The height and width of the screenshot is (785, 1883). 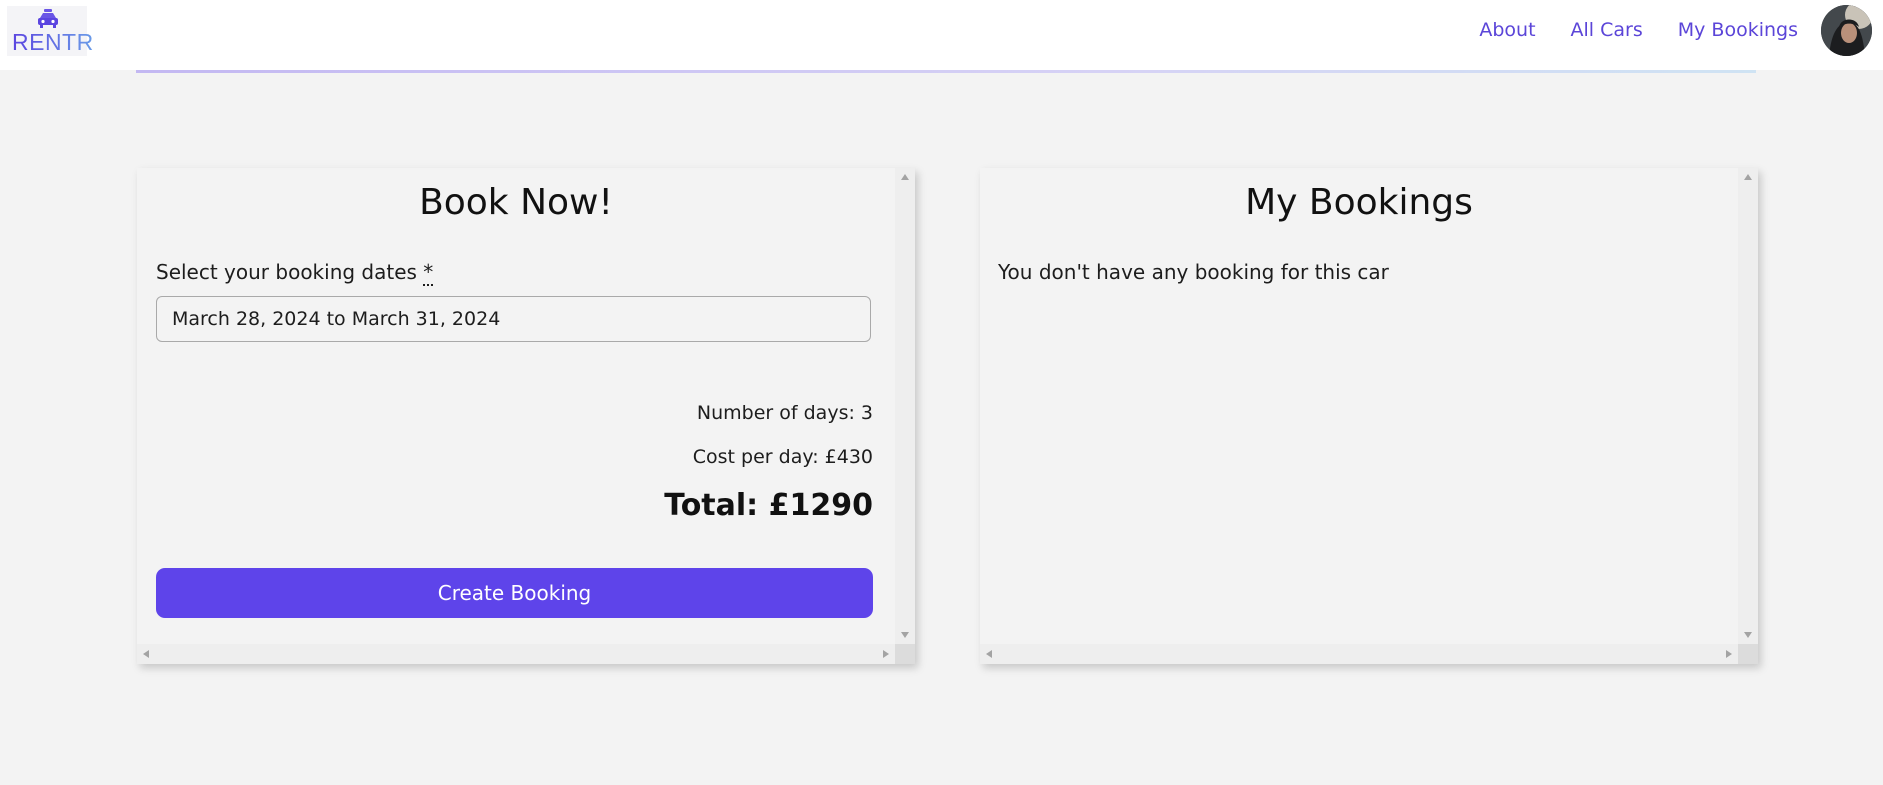 What do you see at coordinates (1359, 202) in the screenshot?
I see `my-bookings-title: My Bookings` at bounding box center [1359, 202].